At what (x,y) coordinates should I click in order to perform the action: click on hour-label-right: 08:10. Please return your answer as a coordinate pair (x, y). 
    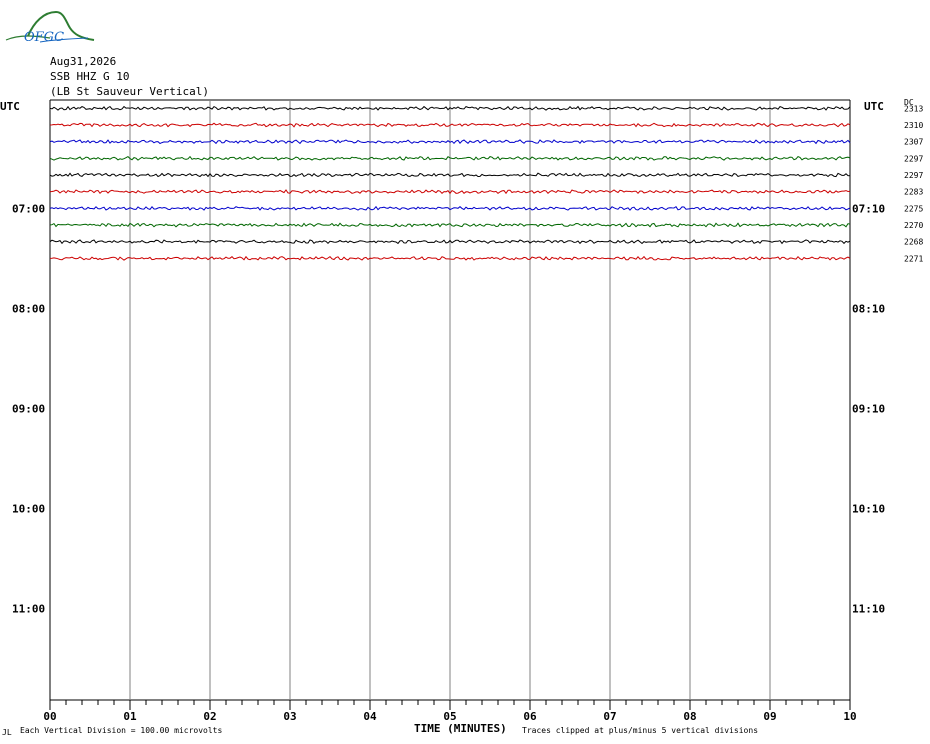
    Looking at the image, I should click on (868, 308).